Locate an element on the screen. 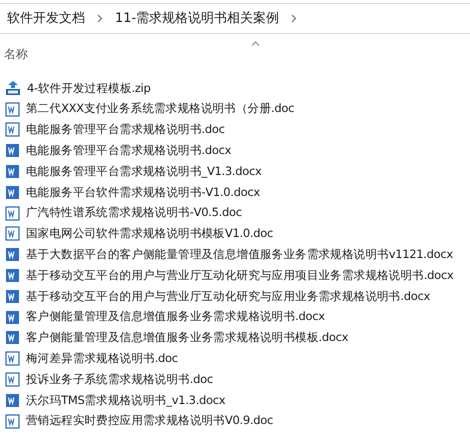 This screenshot has width=470, height=448. sort-up-icon is located at coordinates (255, 43).